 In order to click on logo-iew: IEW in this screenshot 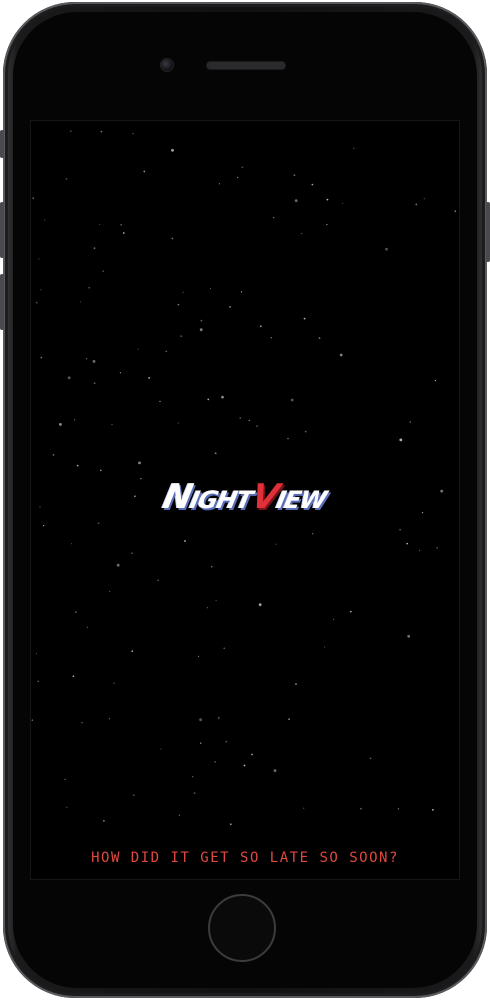, I will do `click(301, 500)`.